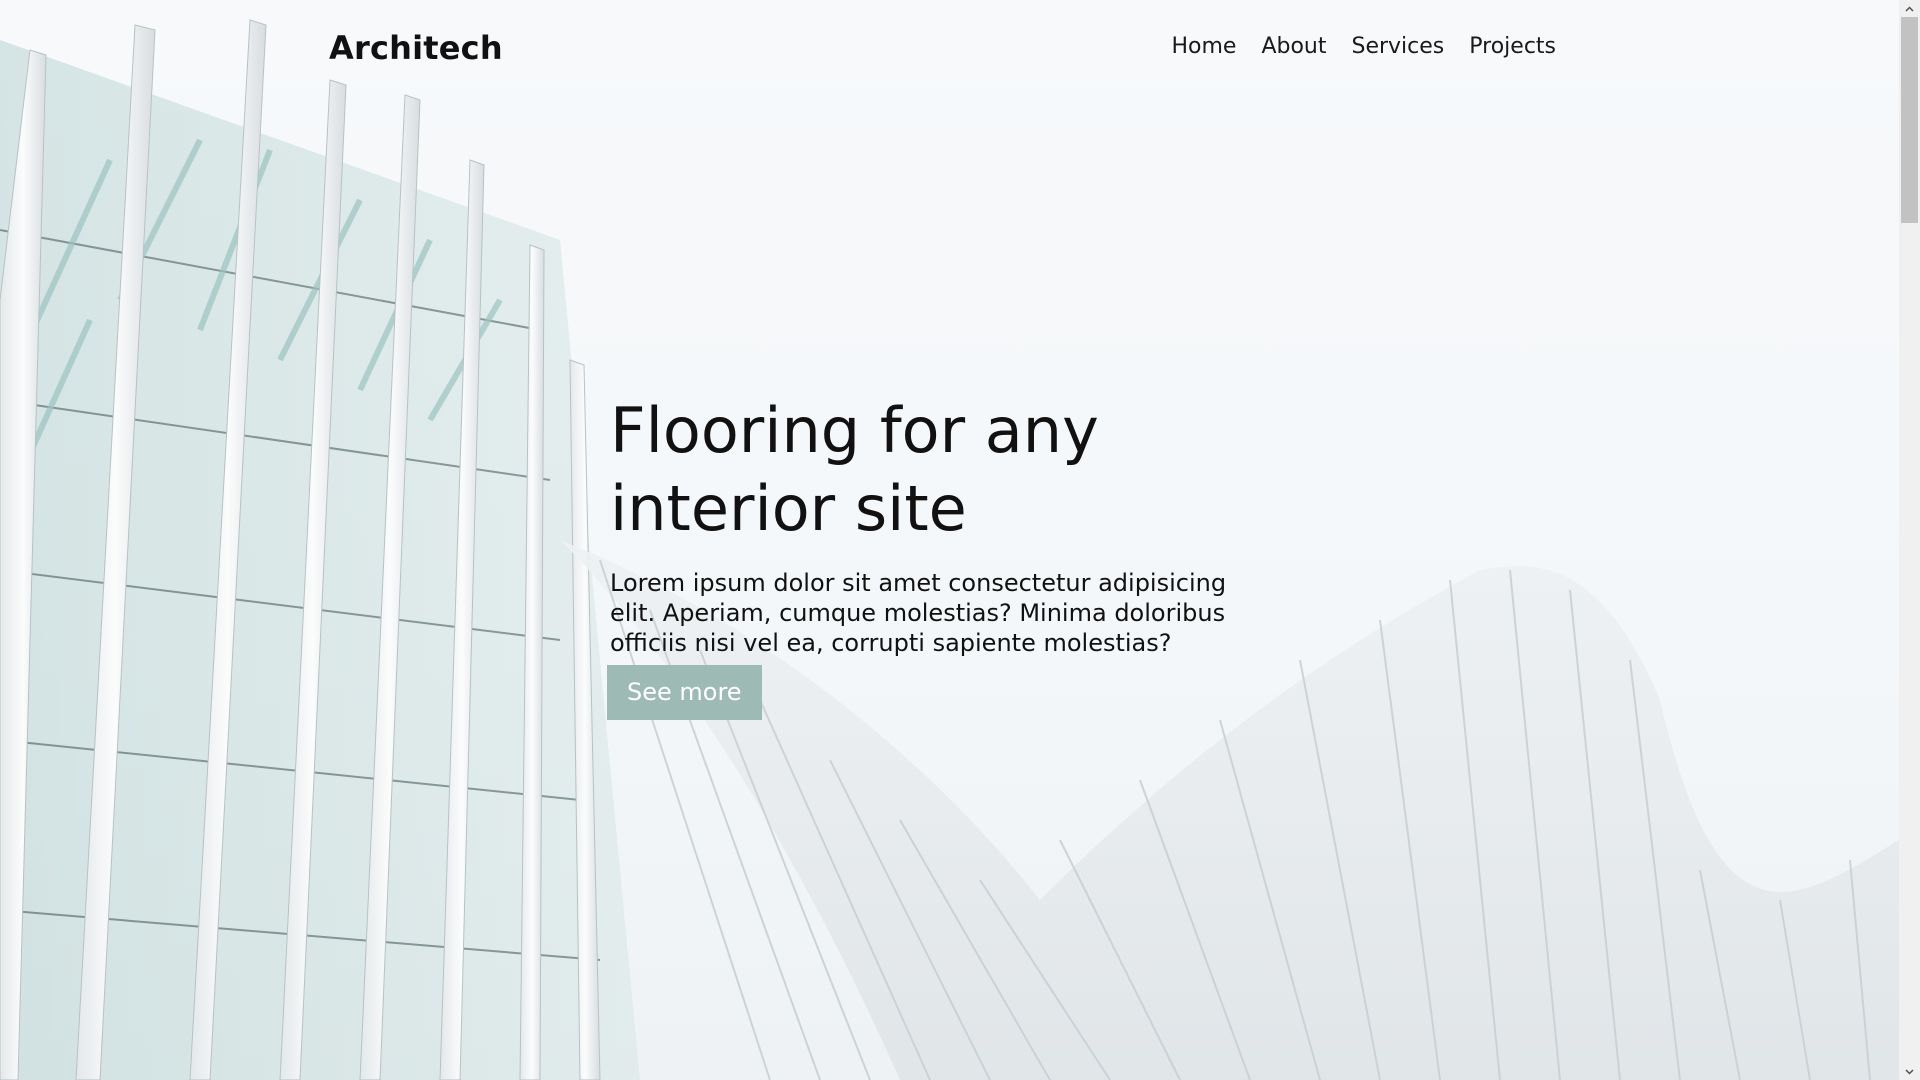 The width and height of the screenshot is (1920, 1080). What do you see at coordinates (1203, 46) in the screenshot?
I see `nav-item-home: Home` at bounding box center [1203, 46].